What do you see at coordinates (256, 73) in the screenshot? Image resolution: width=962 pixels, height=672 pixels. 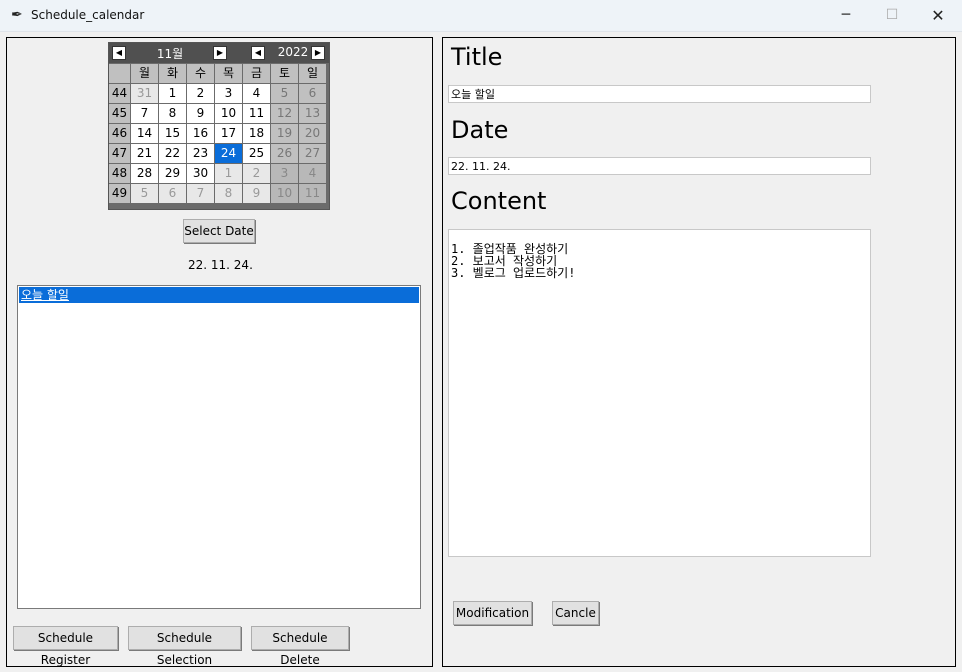 I see `weekday-label: 금` at bounding box center [256, 73].